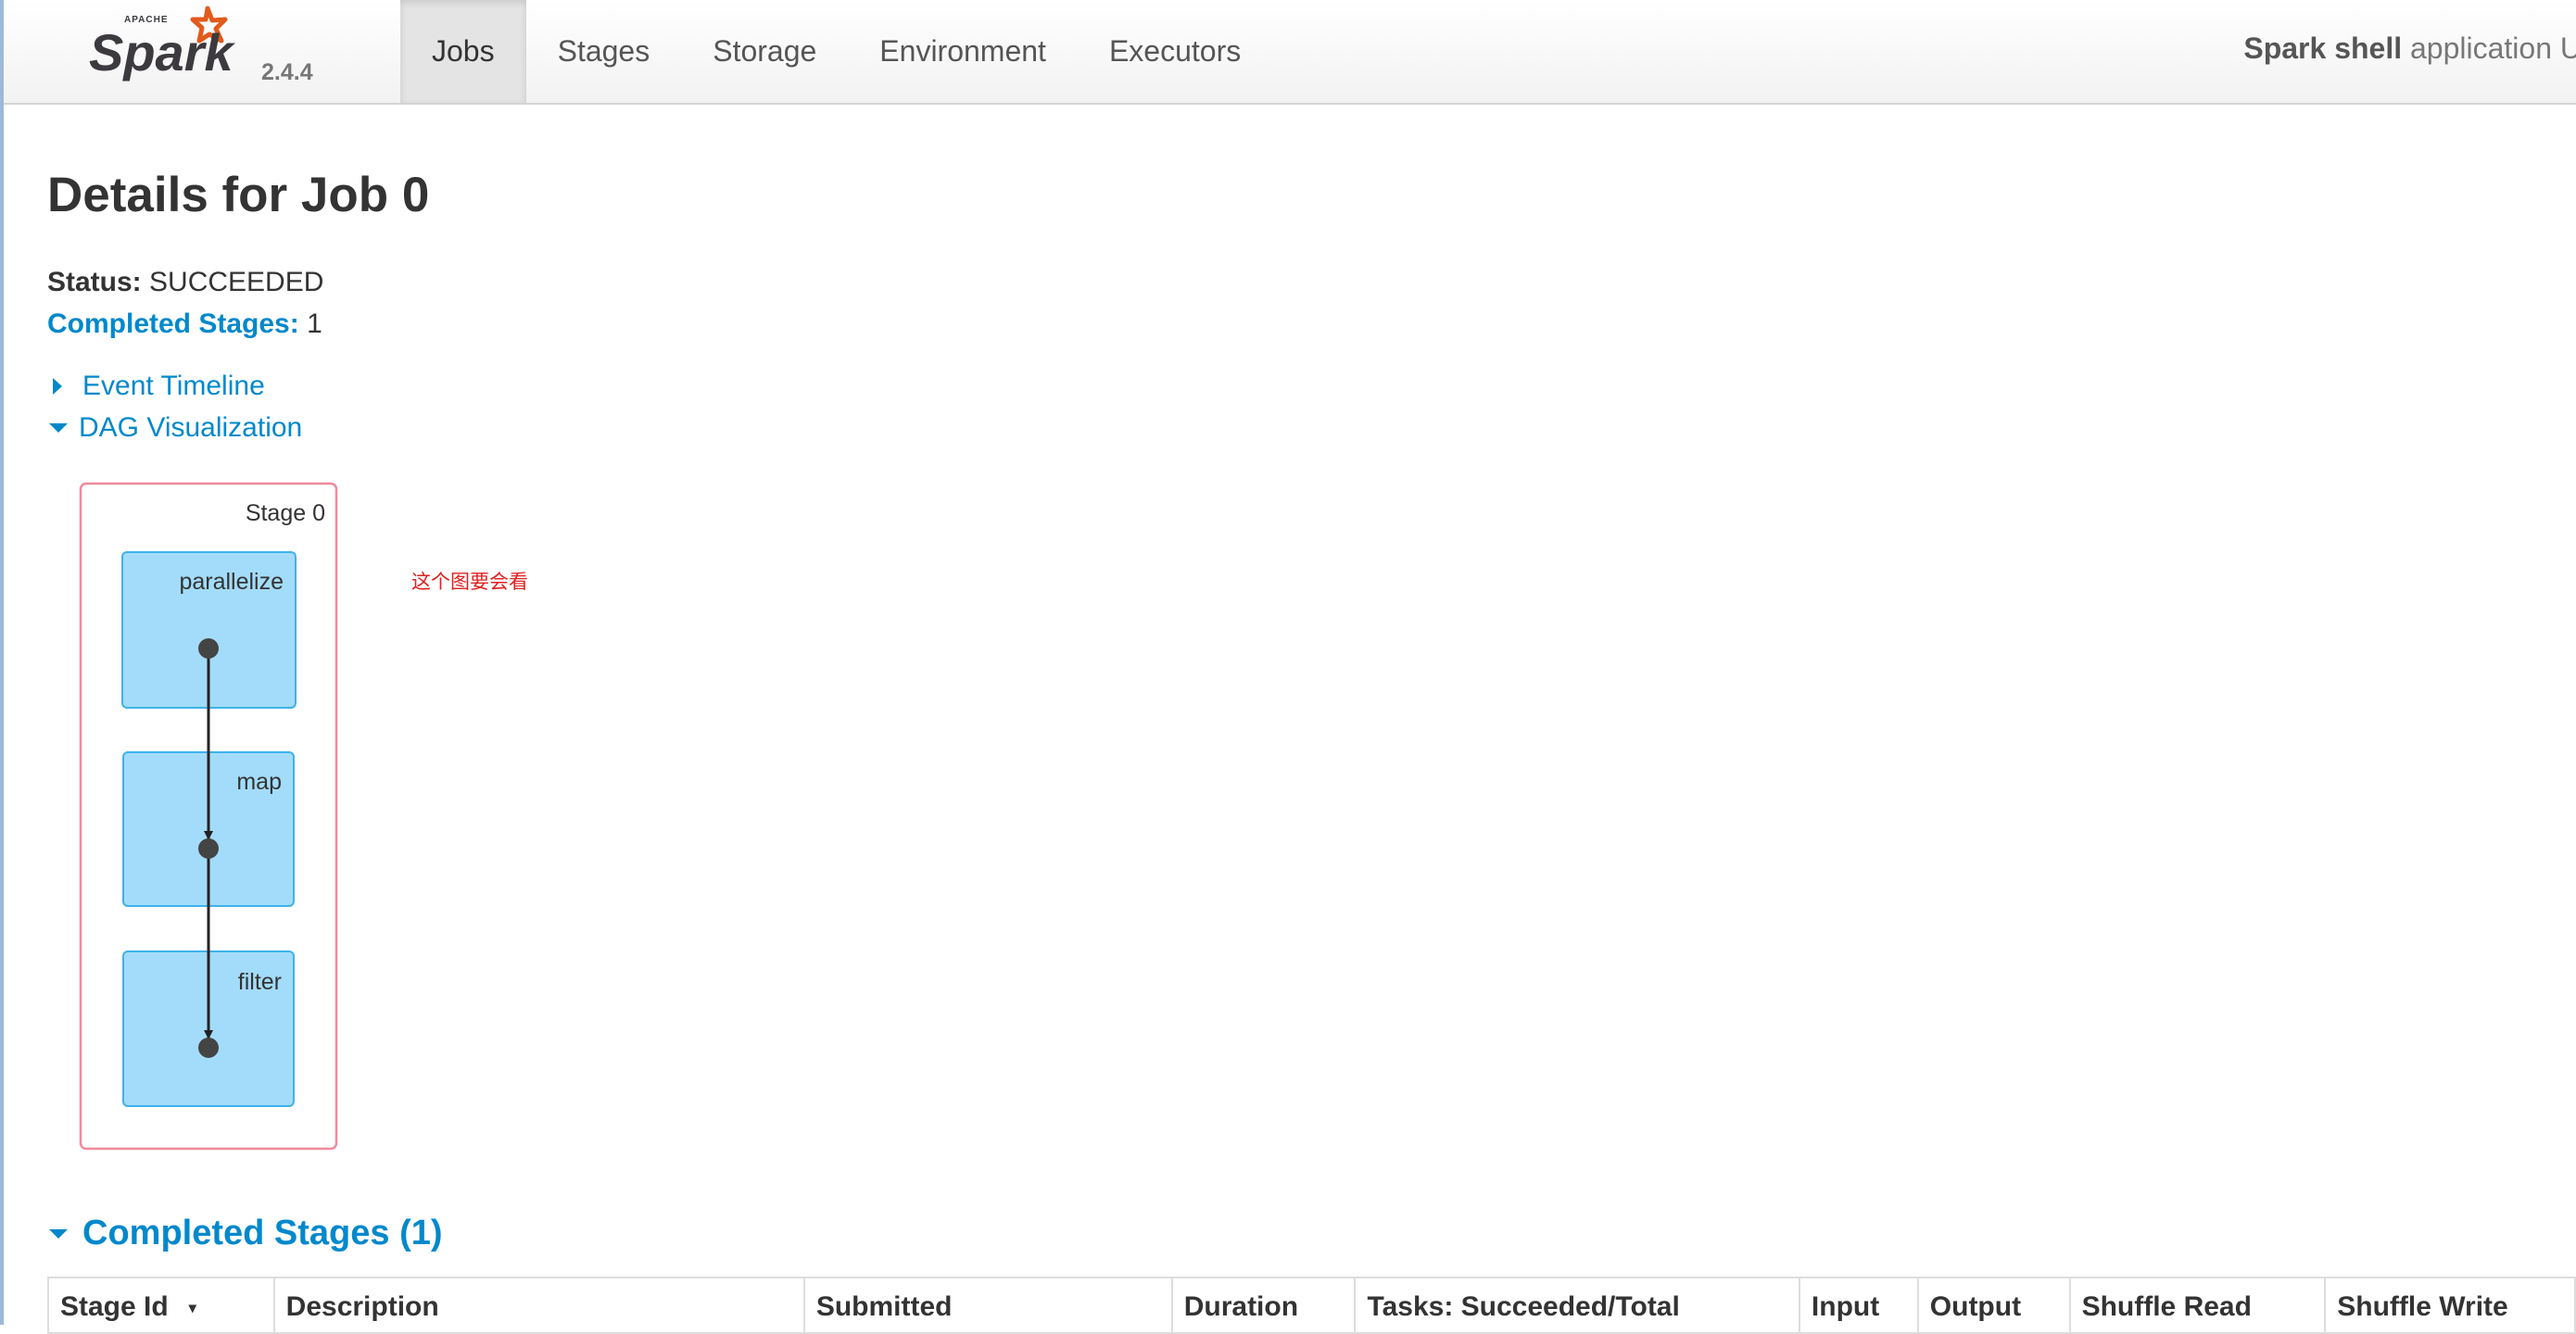  What do you see at coordinates (232, 582) in the screenshot?
I see `operation-label-parallelize: parallelize` at bounding box center [232, 582].